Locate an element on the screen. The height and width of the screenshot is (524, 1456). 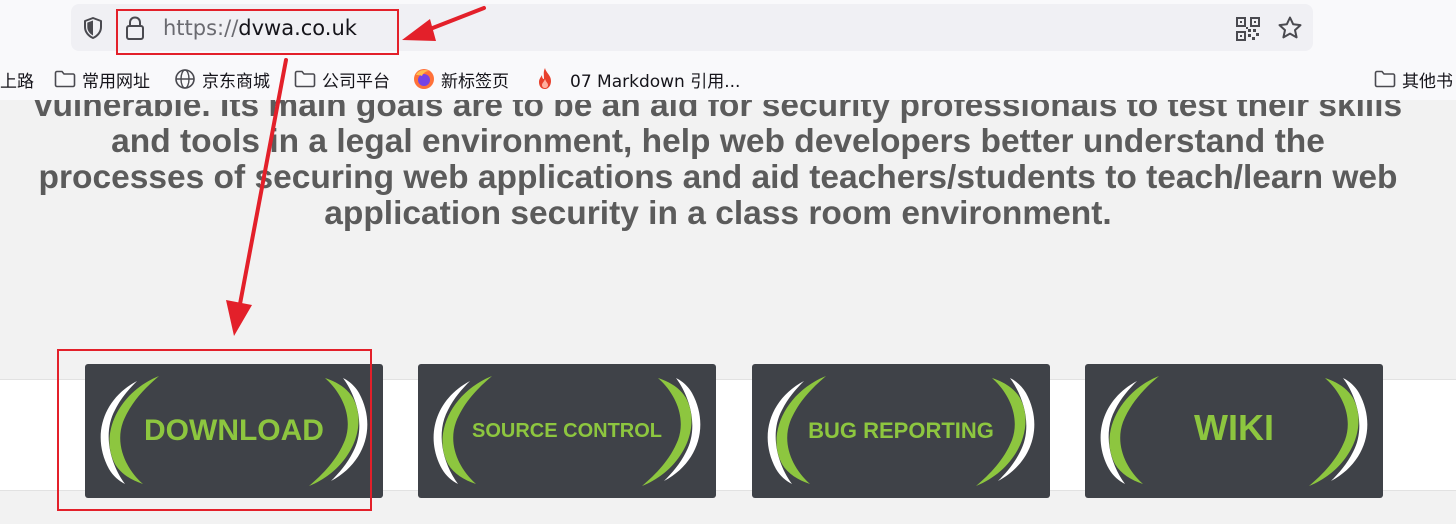
tile-label: BUG REPORTING is located at coordinates (901, 430).